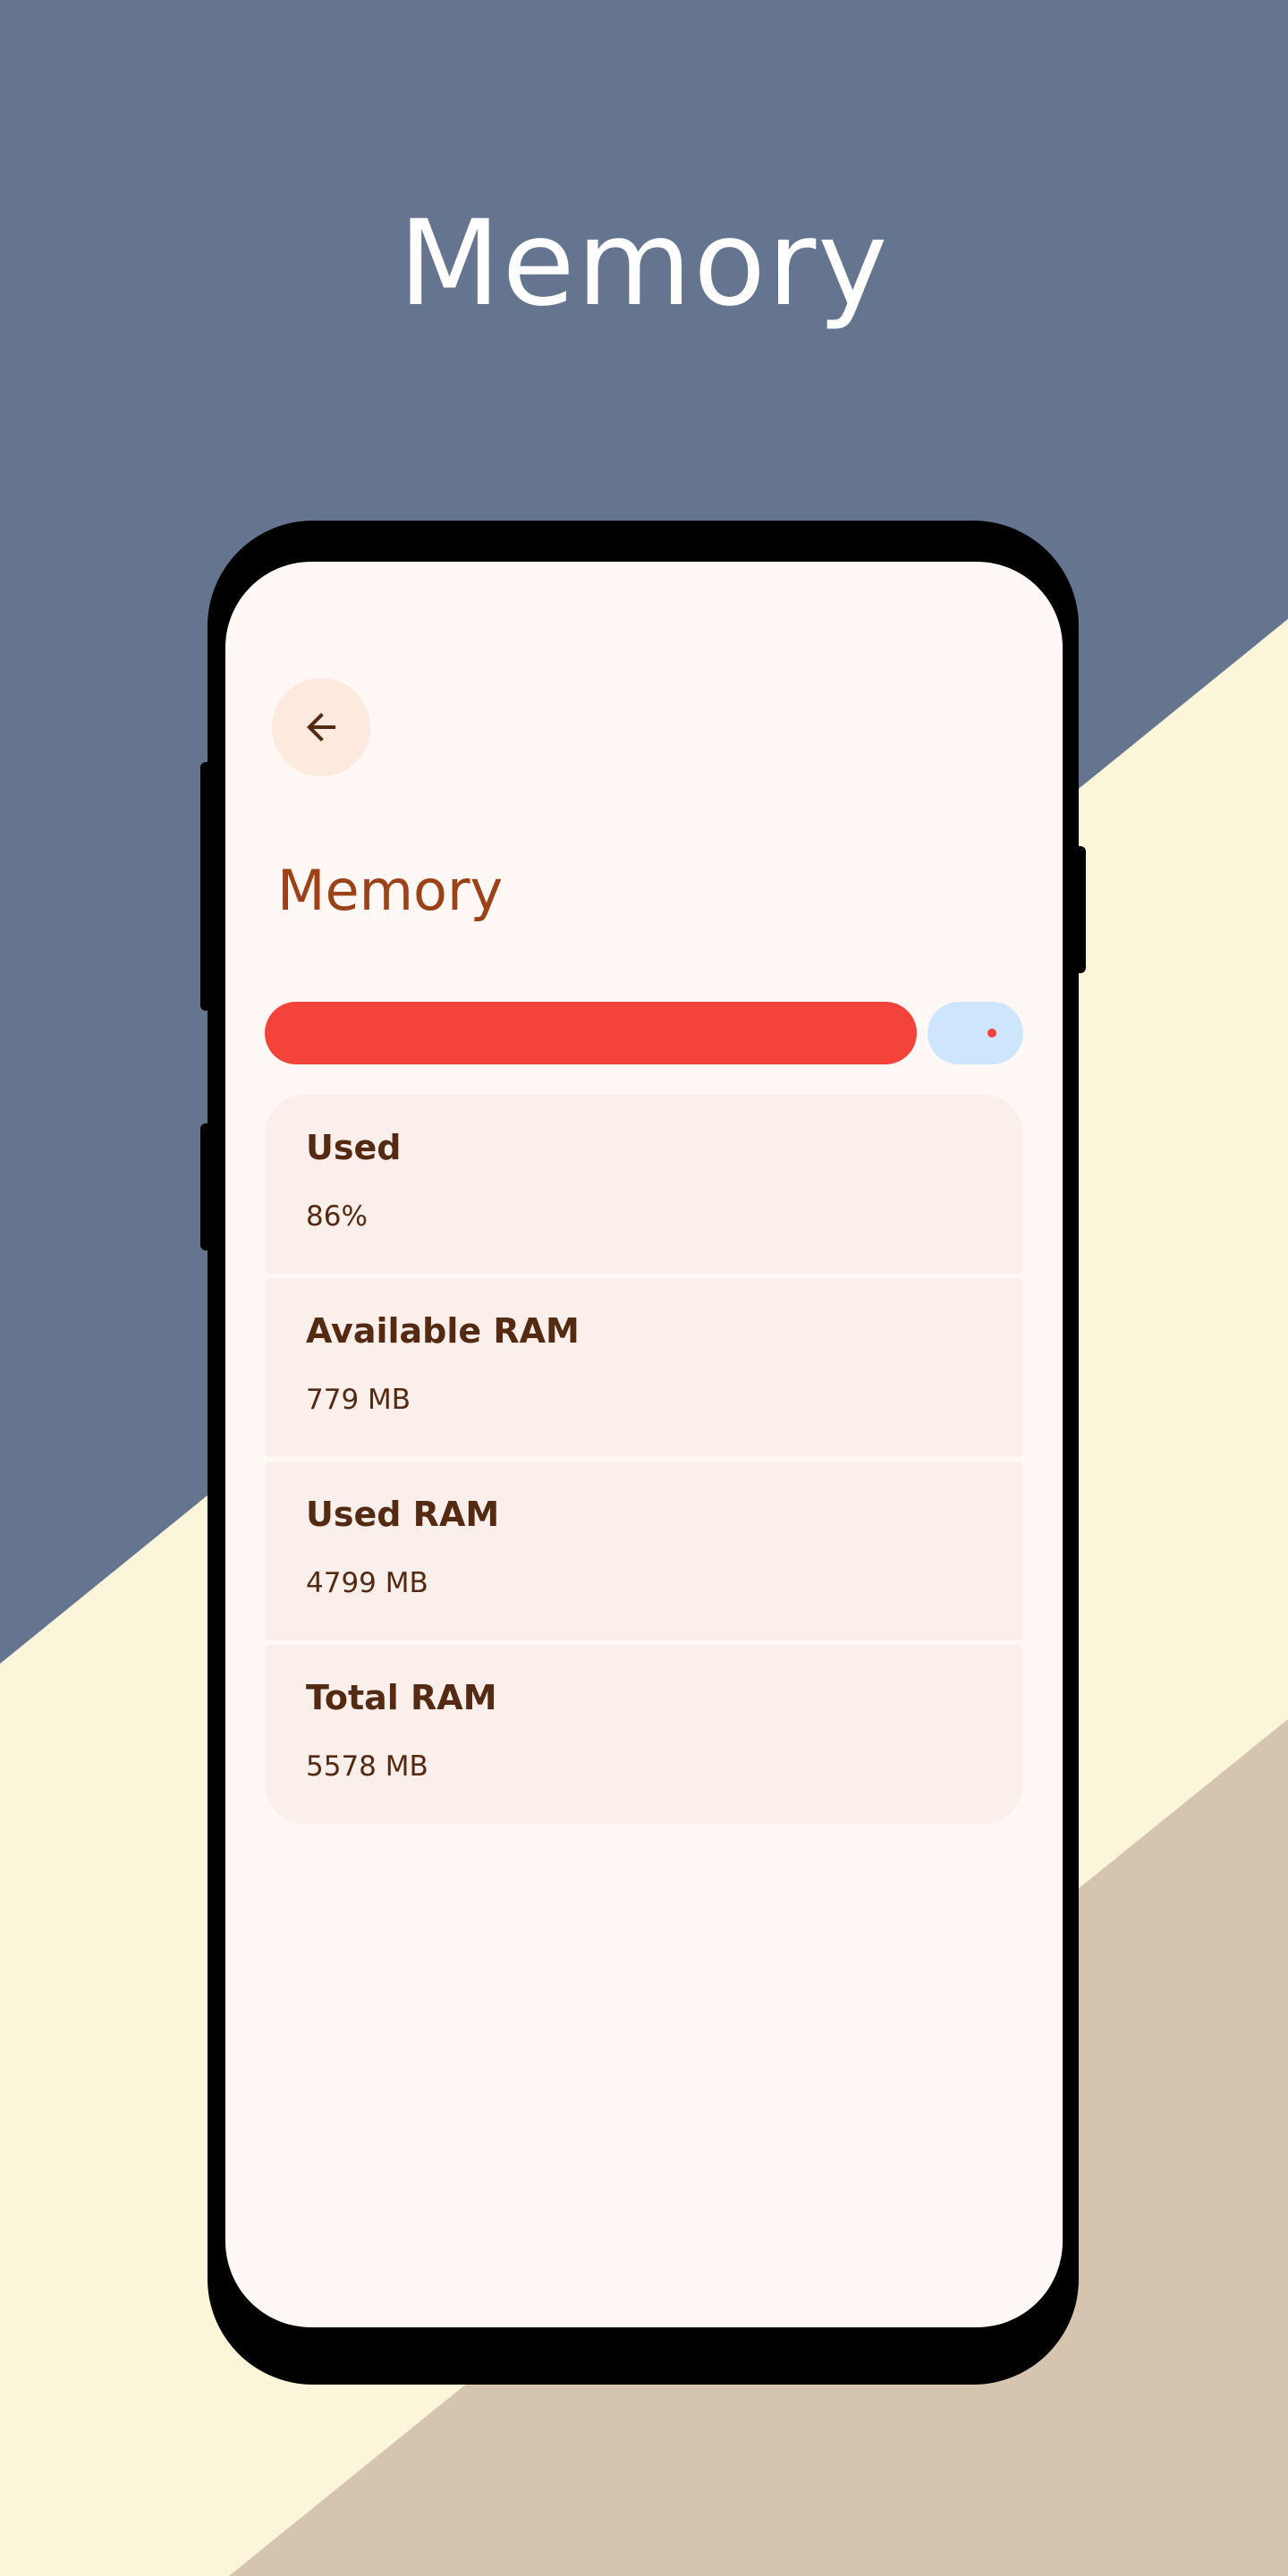  I want to click on stat-label: Used, so click(354, 1147).